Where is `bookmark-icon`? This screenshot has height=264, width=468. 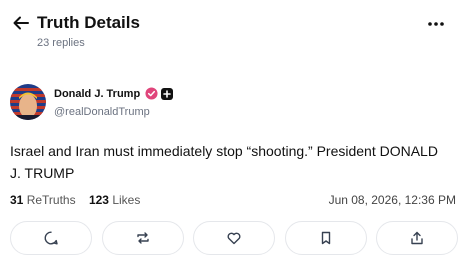 bookmark-icon is located at coordinates (325, 238).